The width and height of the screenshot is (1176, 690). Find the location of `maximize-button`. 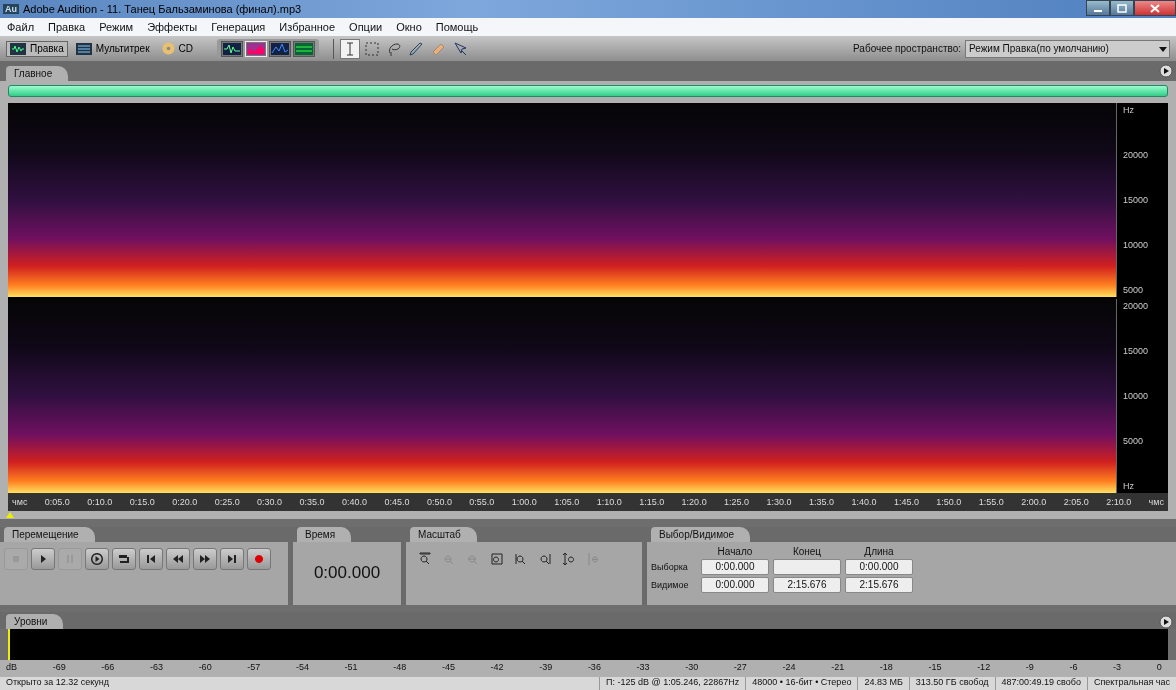

maximize-button is located at coordinates (1122, 8).